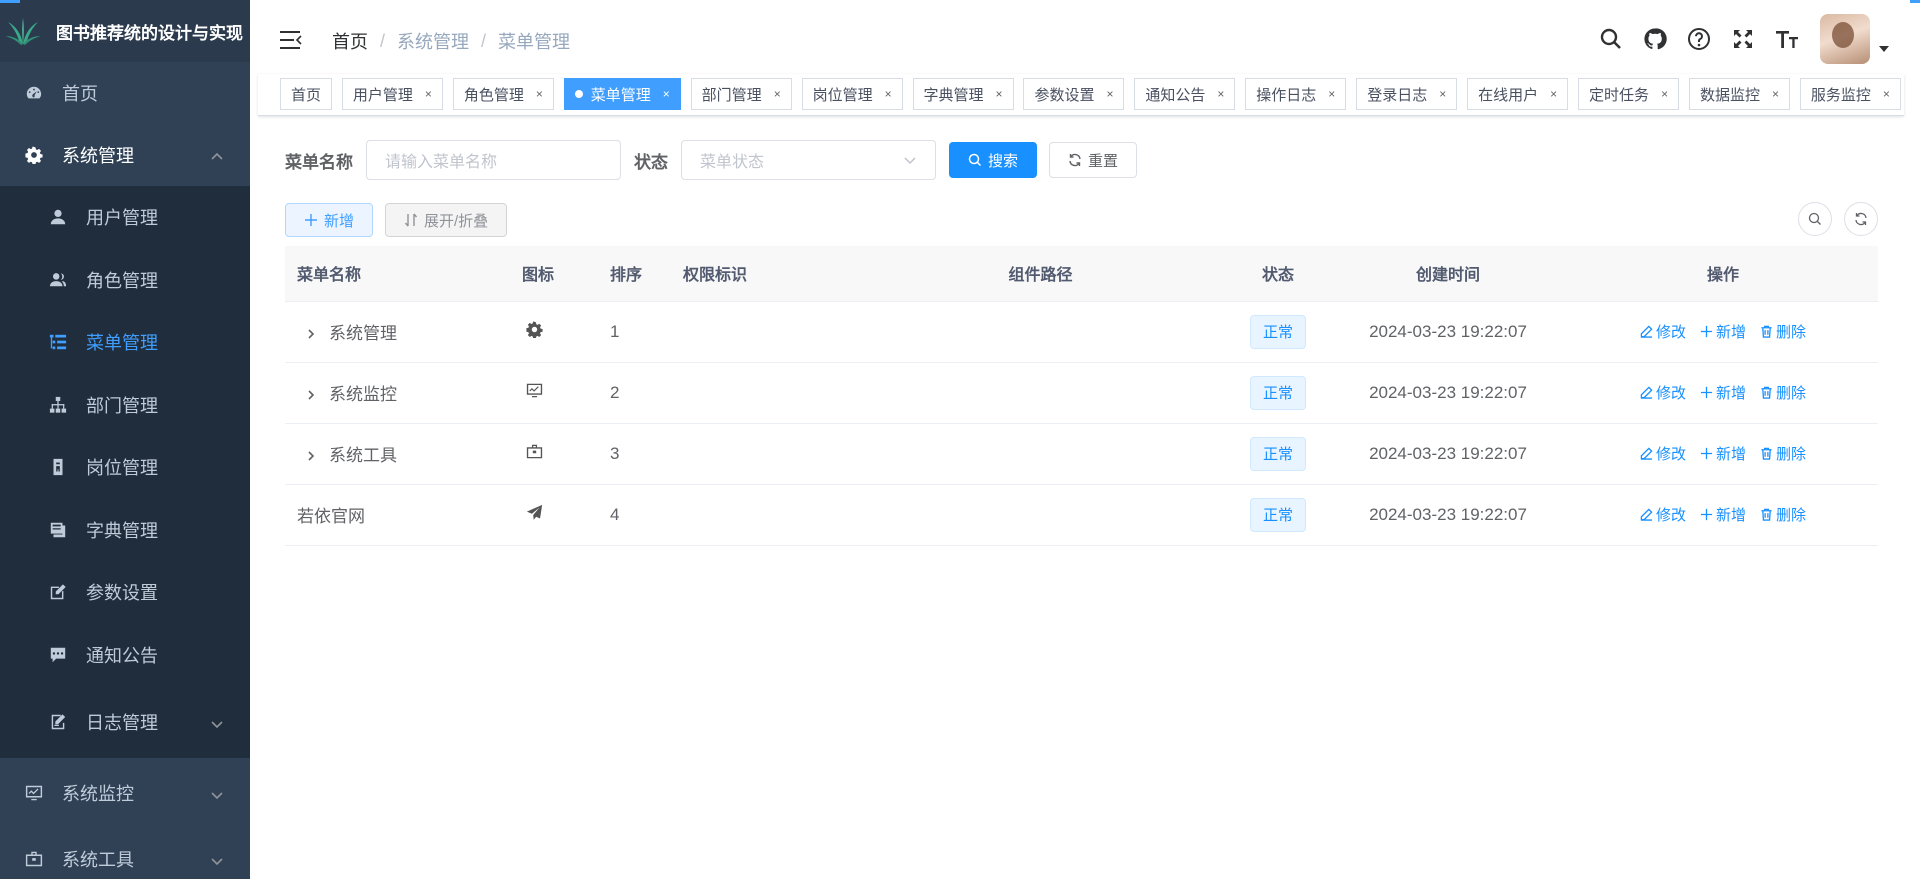 Image resolution: width=1920 pixels, height=879 pixels. Describe the element at coordinates (125, 793) in the screenshot. I see `sidebar-item-monitor: 系统监控` at that location.